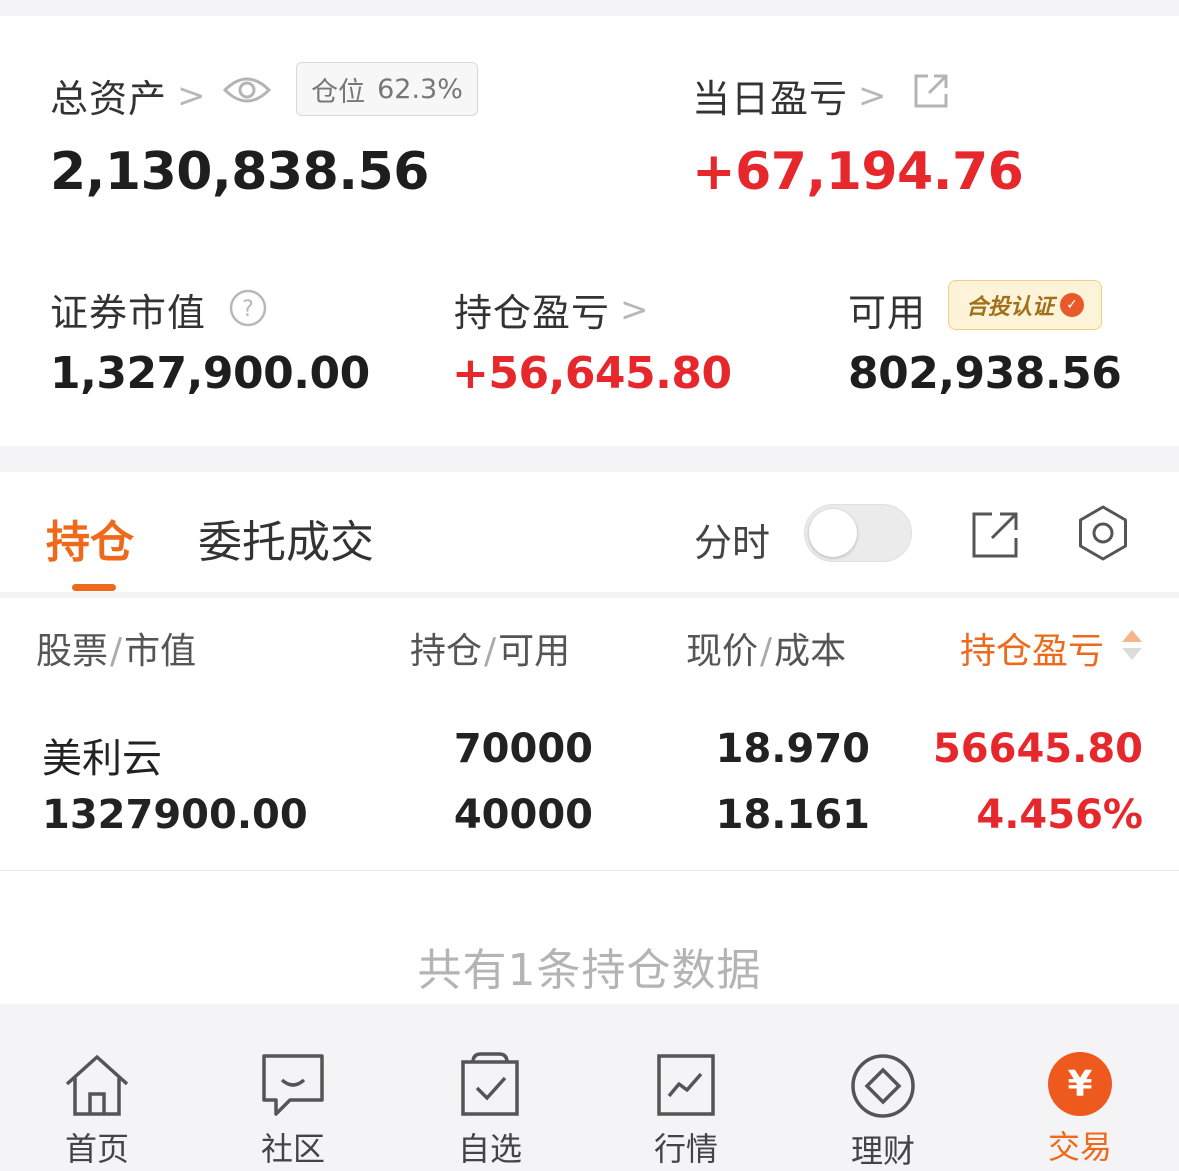 Image resolution: width=1179 pixels, height=1171 pixels. What do you see at coordinates (338, 92) in the screenshot?
I see `position-label: 仓位` at bounding box center [338, 92].